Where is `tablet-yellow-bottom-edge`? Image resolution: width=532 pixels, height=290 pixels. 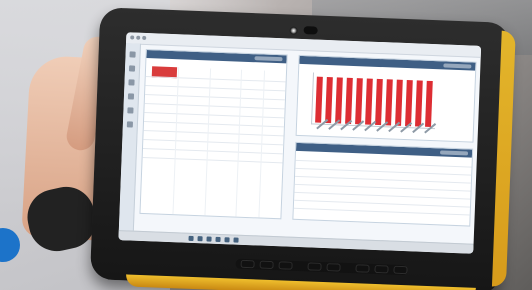 tablet-yellow-bottom-edge is located at coordinates (300, 282).